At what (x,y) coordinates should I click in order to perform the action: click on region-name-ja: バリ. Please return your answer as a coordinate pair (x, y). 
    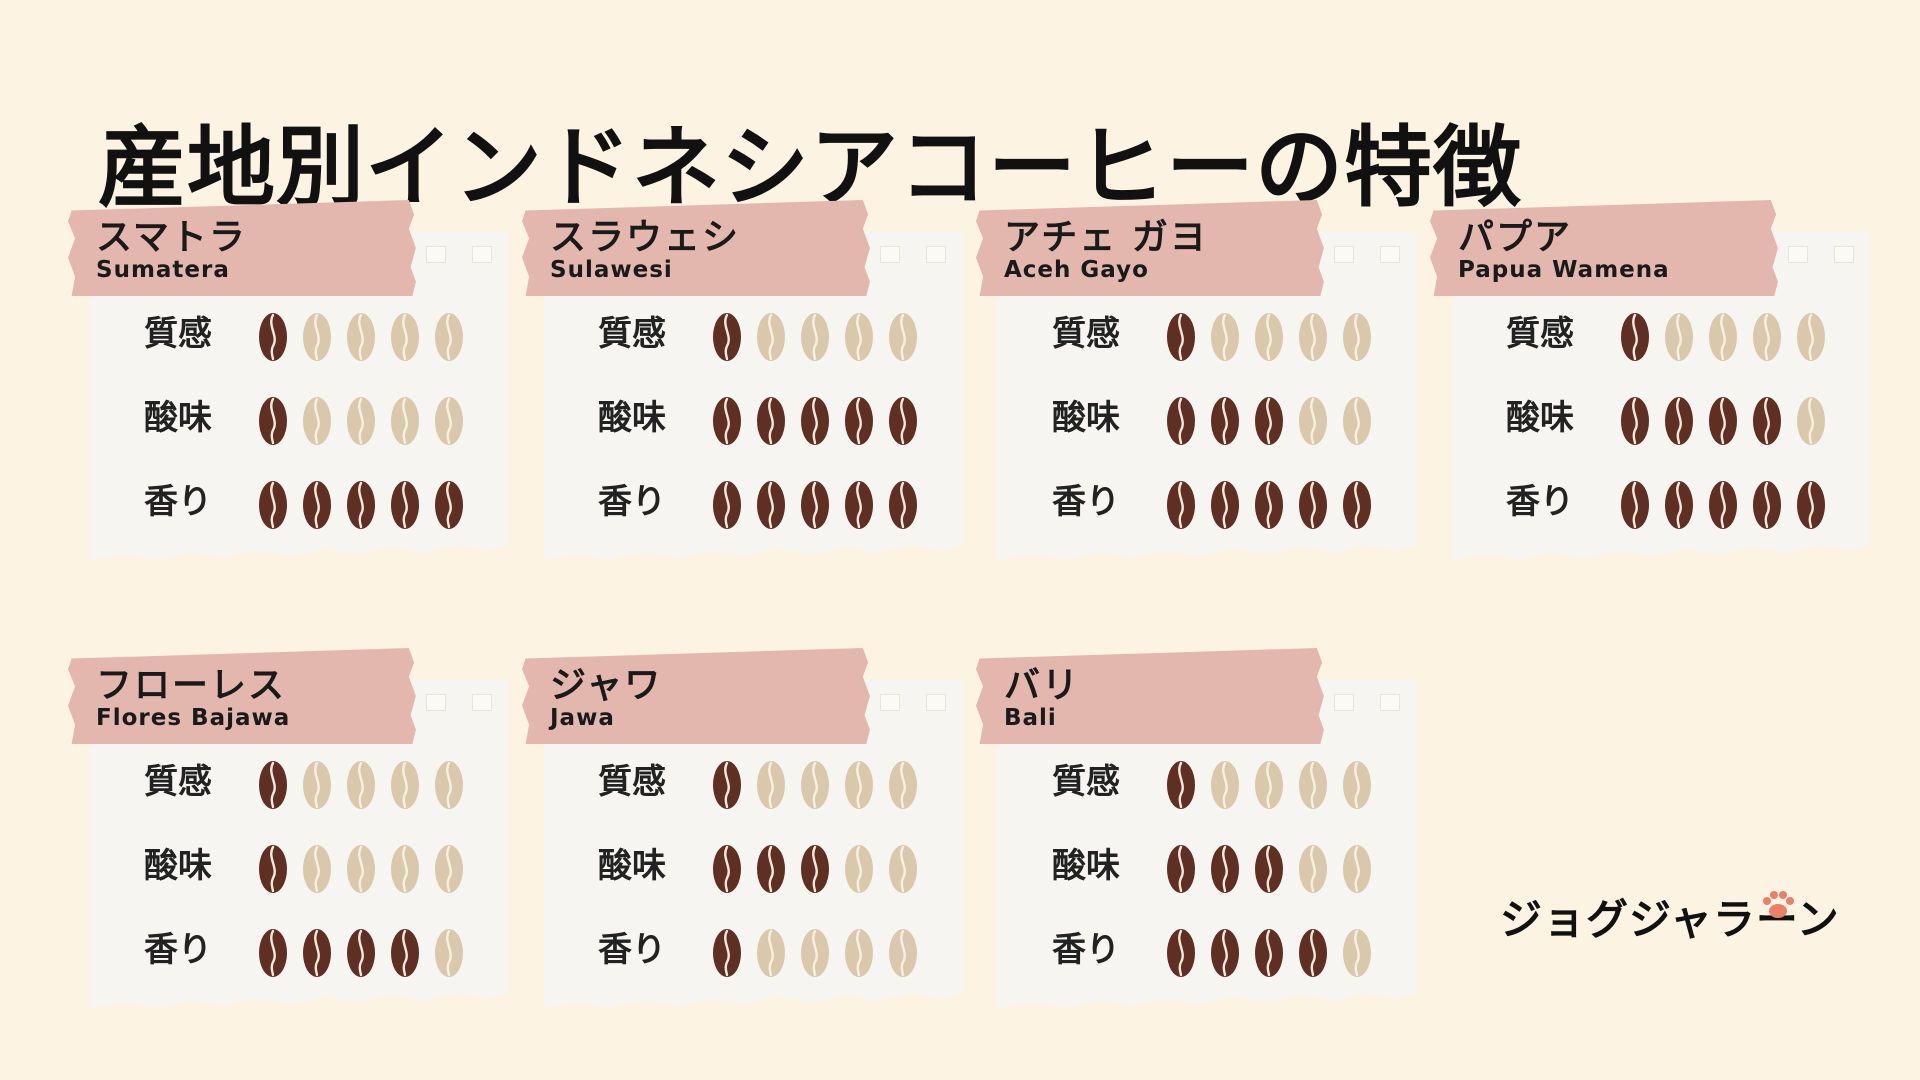
    Looking at the image, I should click on (1042, 685).